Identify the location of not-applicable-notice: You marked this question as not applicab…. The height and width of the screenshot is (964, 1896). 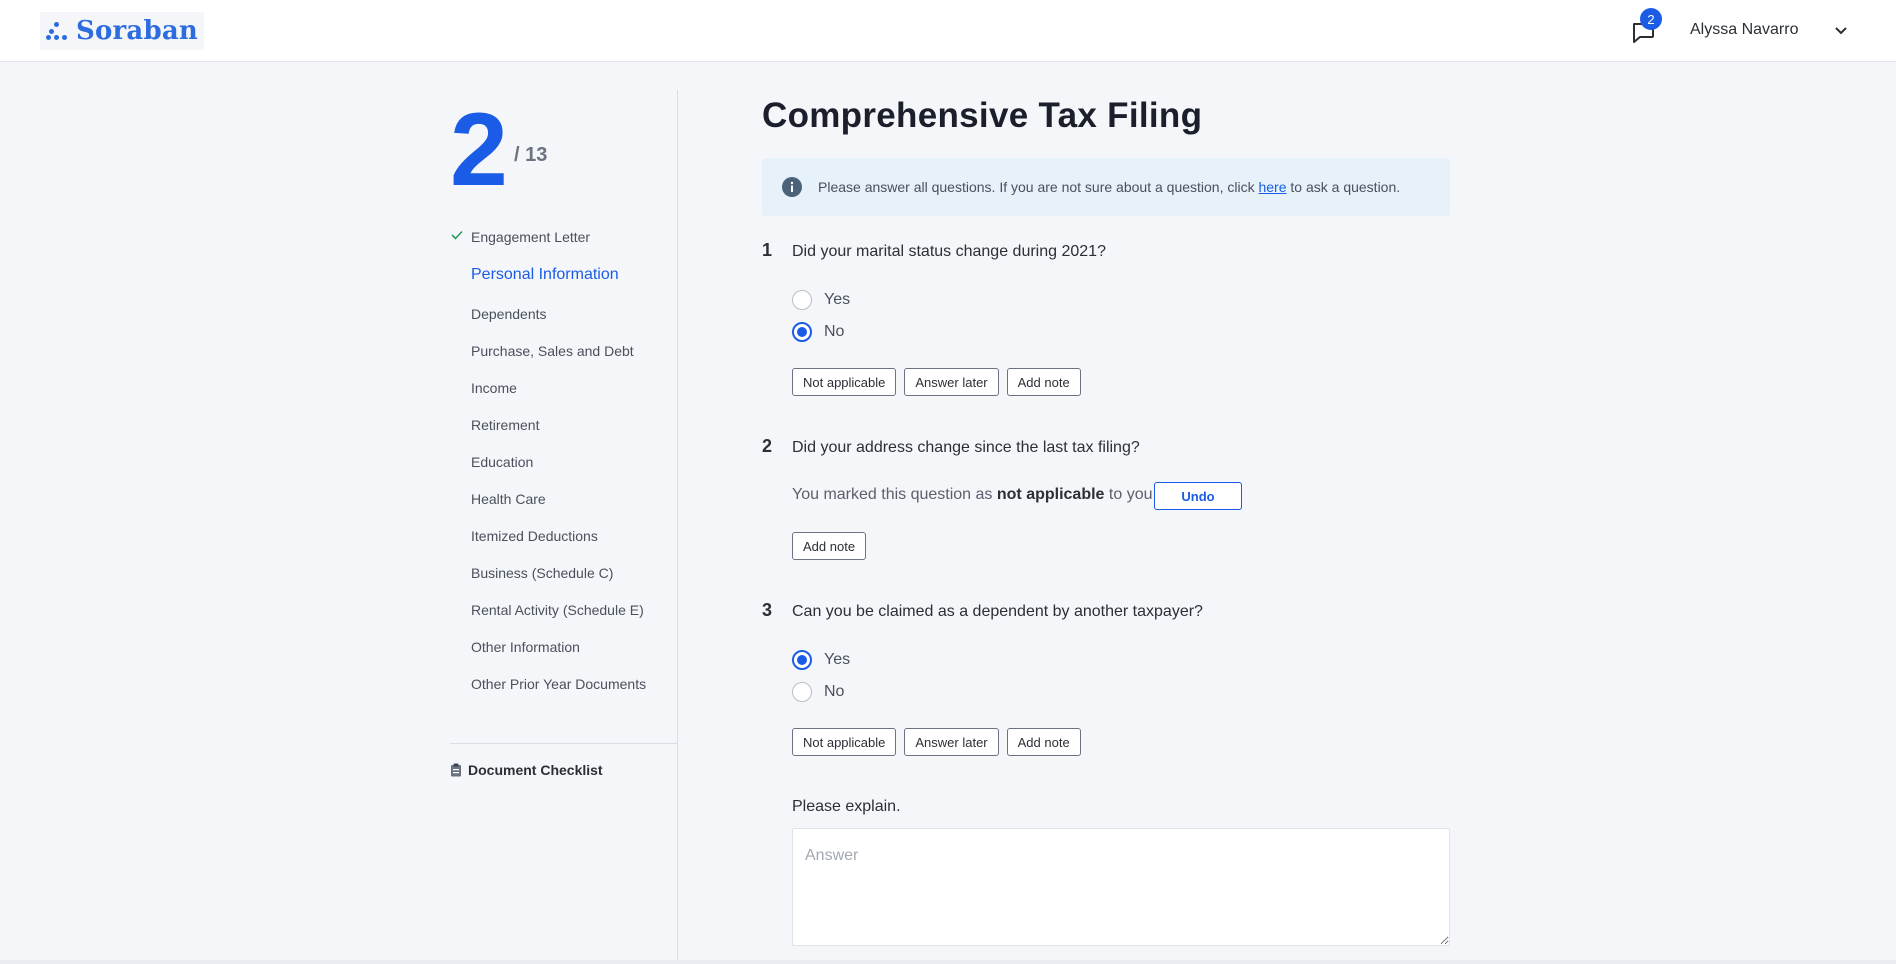
(974, 494).